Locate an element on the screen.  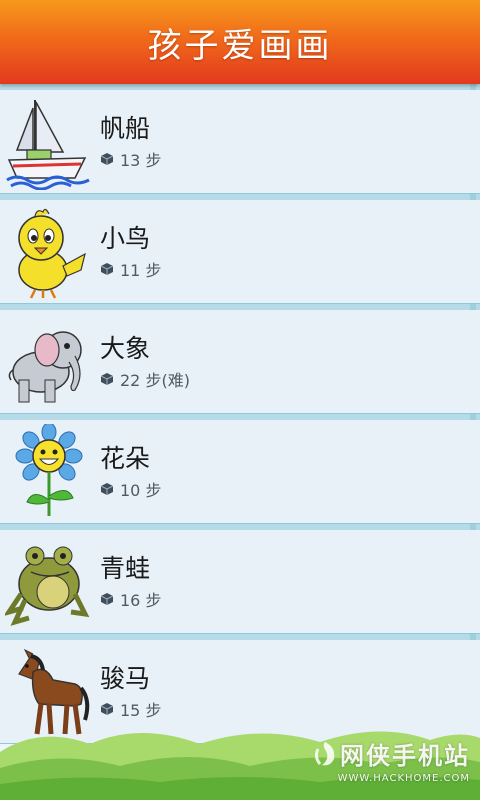
list-item-bird: 小鸟 11 步 is located at coordinates (240, 249).